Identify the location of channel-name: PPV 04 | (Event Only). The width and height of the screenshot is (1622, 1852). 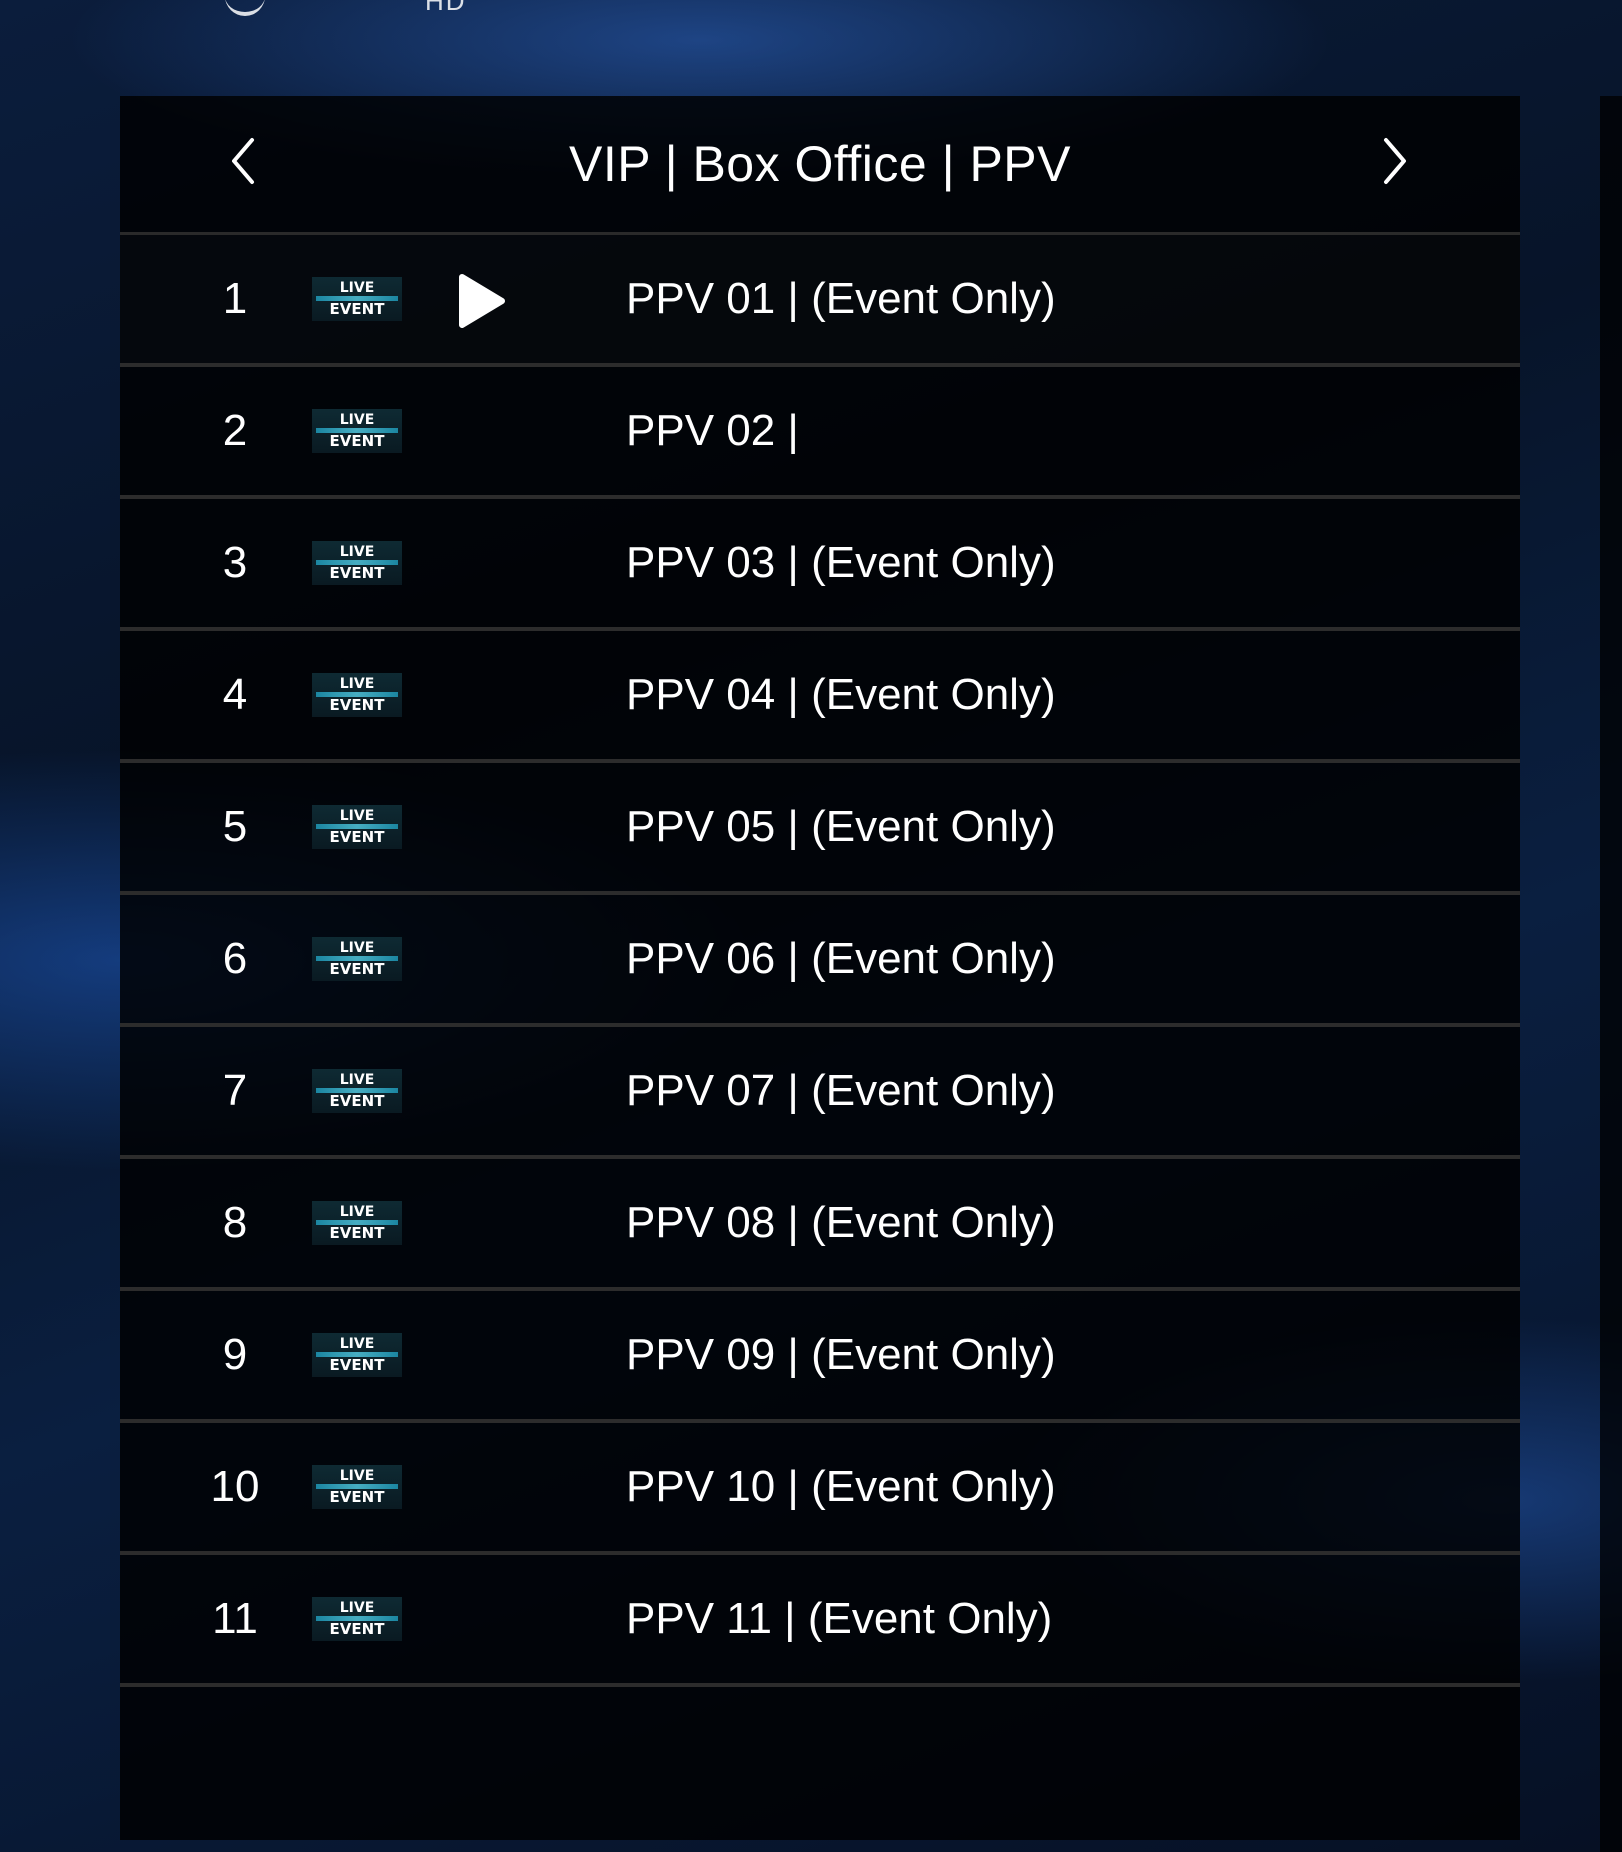
(841, 694).